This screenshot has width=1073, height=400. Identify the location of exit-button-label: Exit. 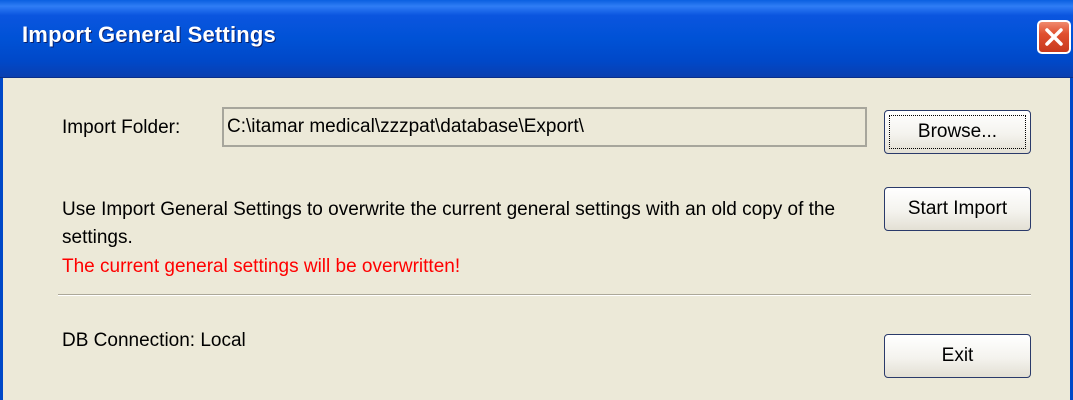
(957, 355).